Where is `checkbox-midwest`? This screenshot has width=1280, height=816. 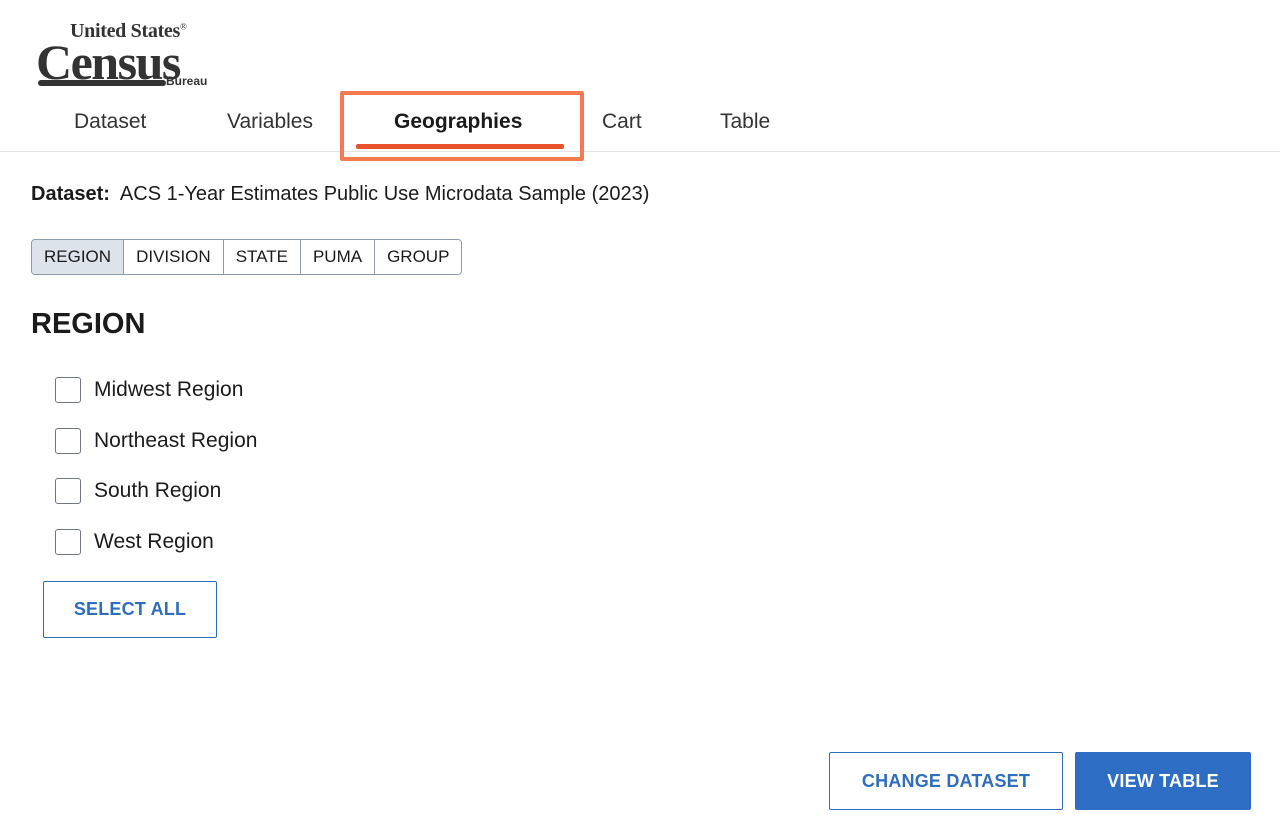 checkbox-midwest is located at coordinates (68, 390).